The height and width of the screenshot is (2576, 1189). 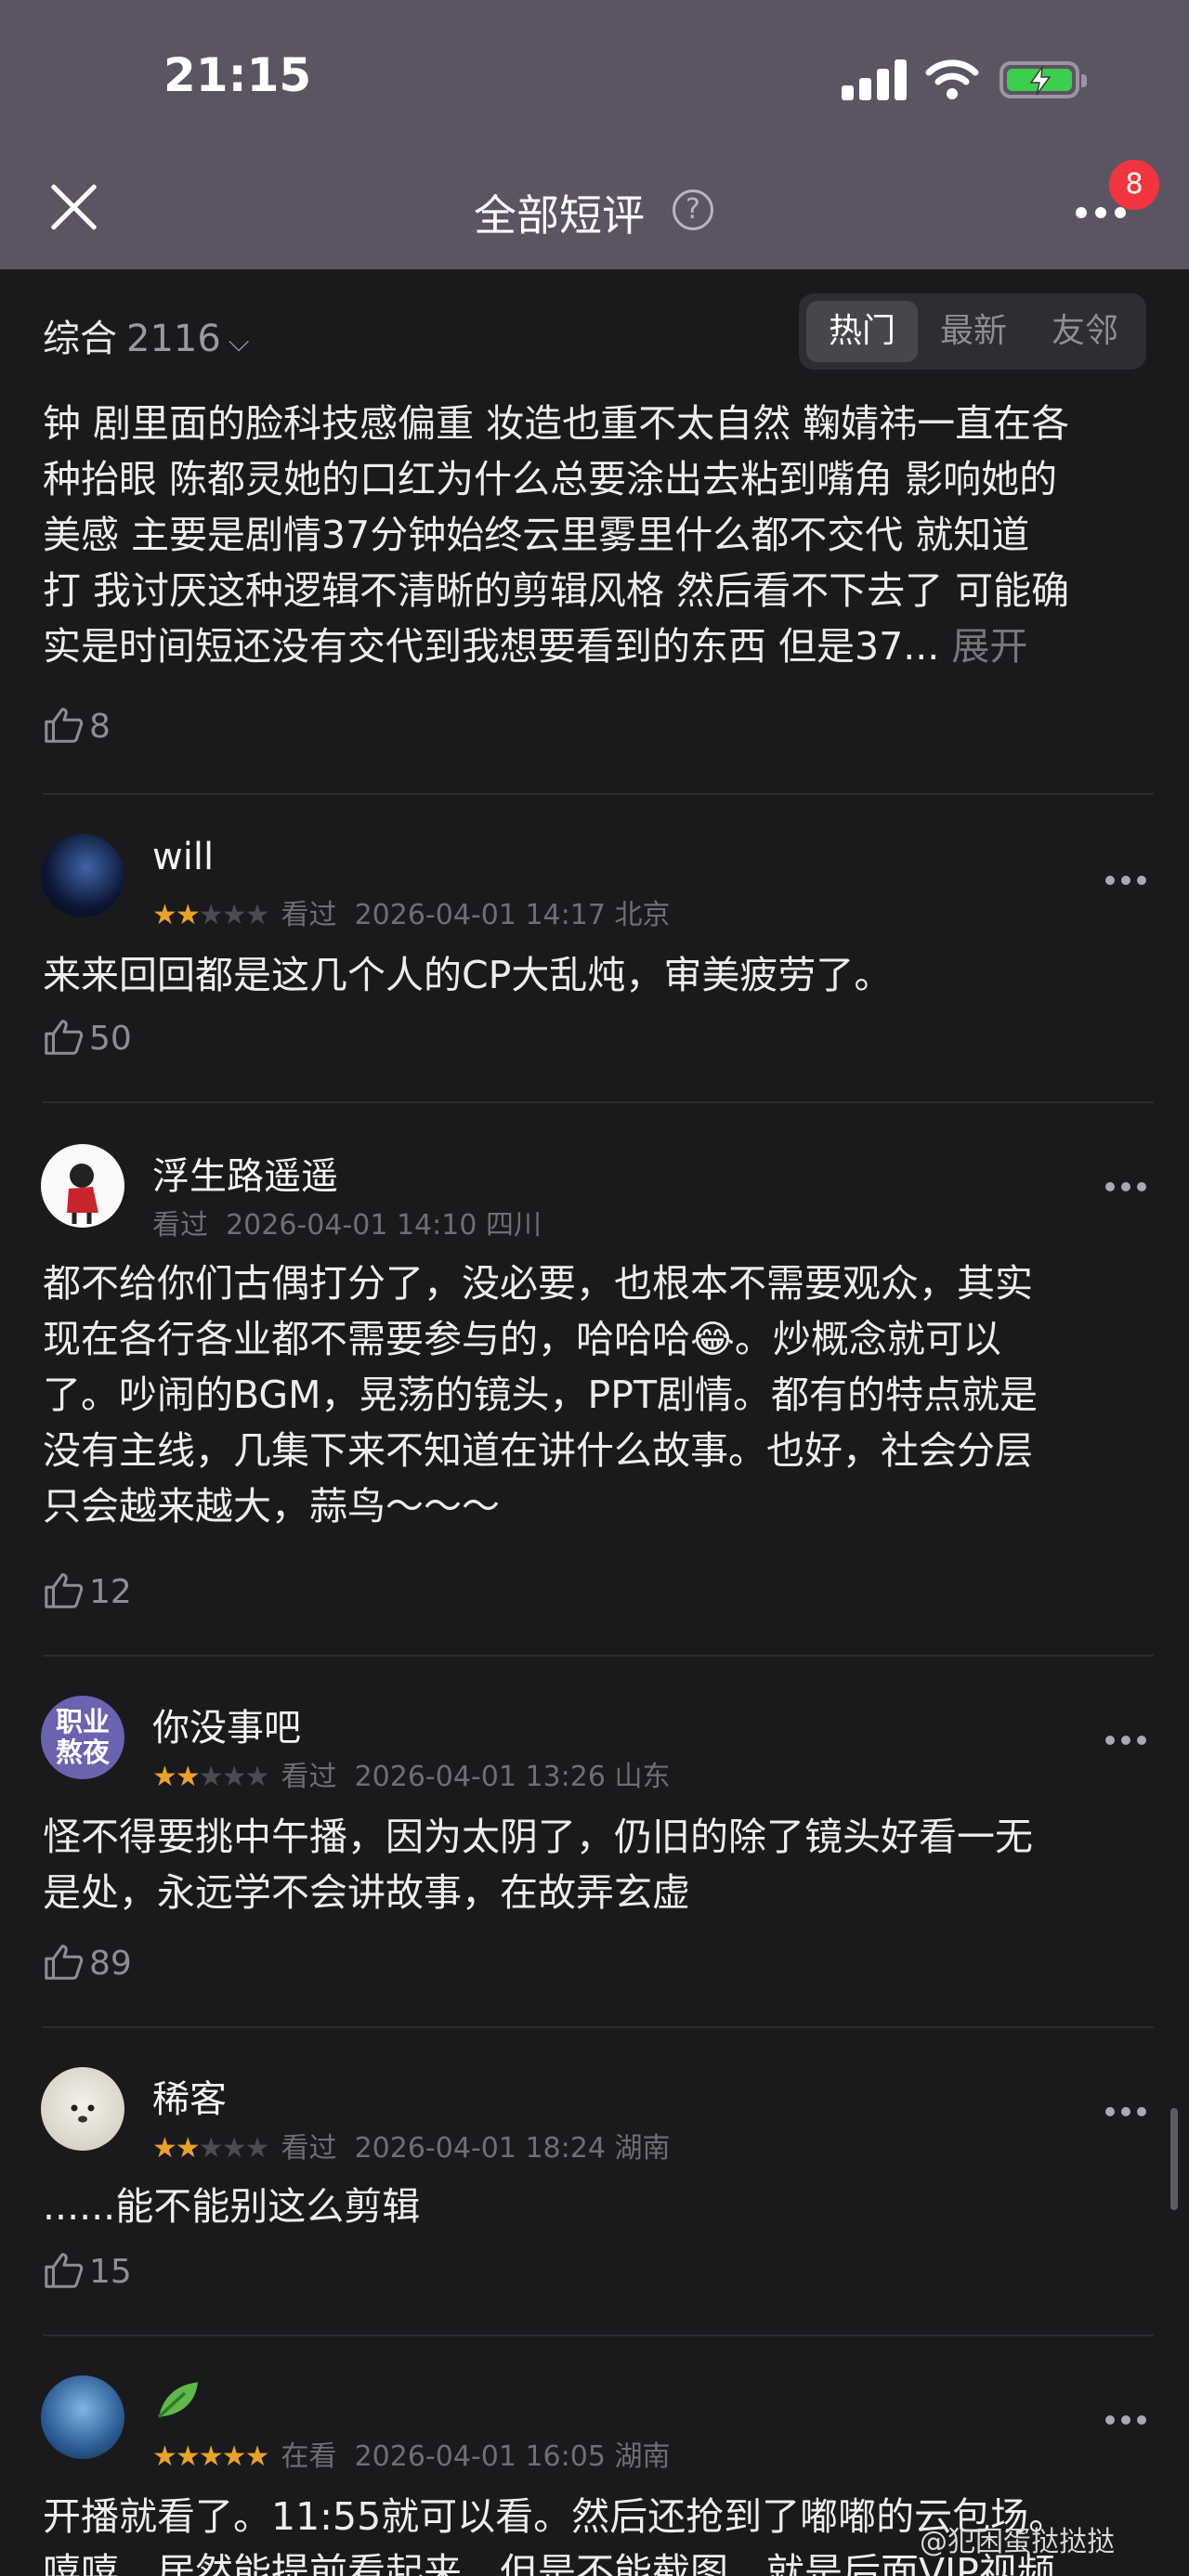 What do you see at coordinates (110, 1039) in the screenshot?
I see `like-count: 50` at bounding box center [110, 1039].